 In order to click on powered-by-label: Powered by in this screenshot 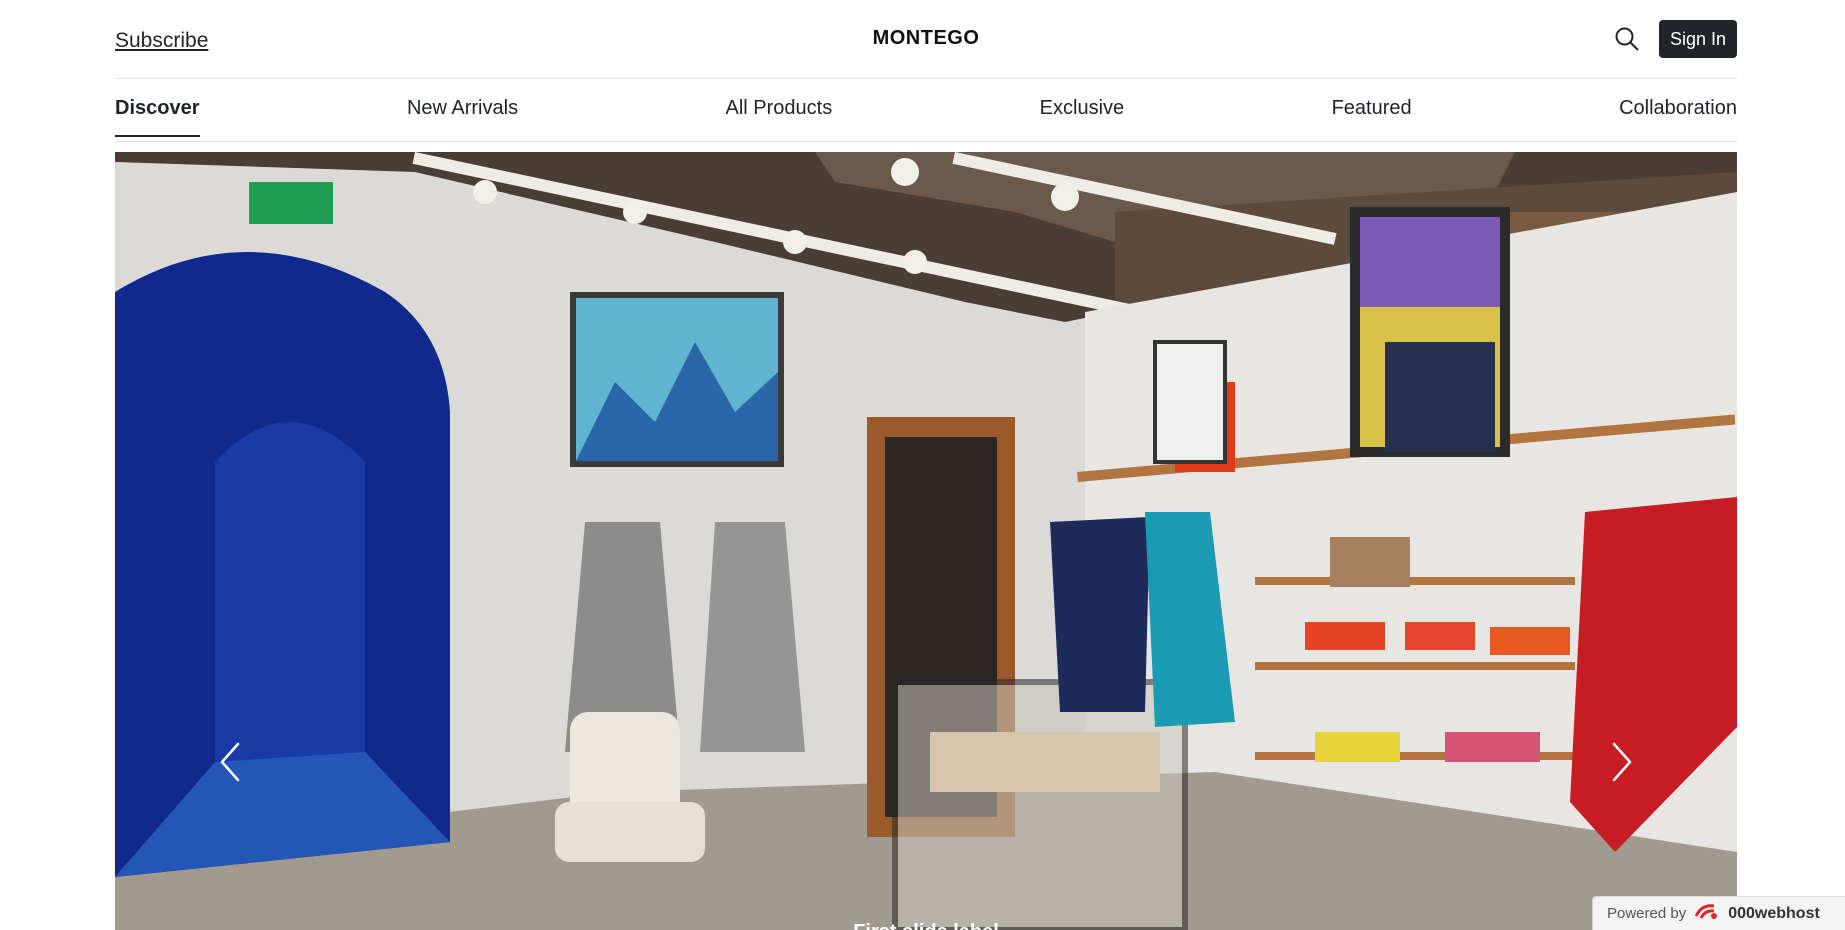, I will do `click(1647, 913)`.